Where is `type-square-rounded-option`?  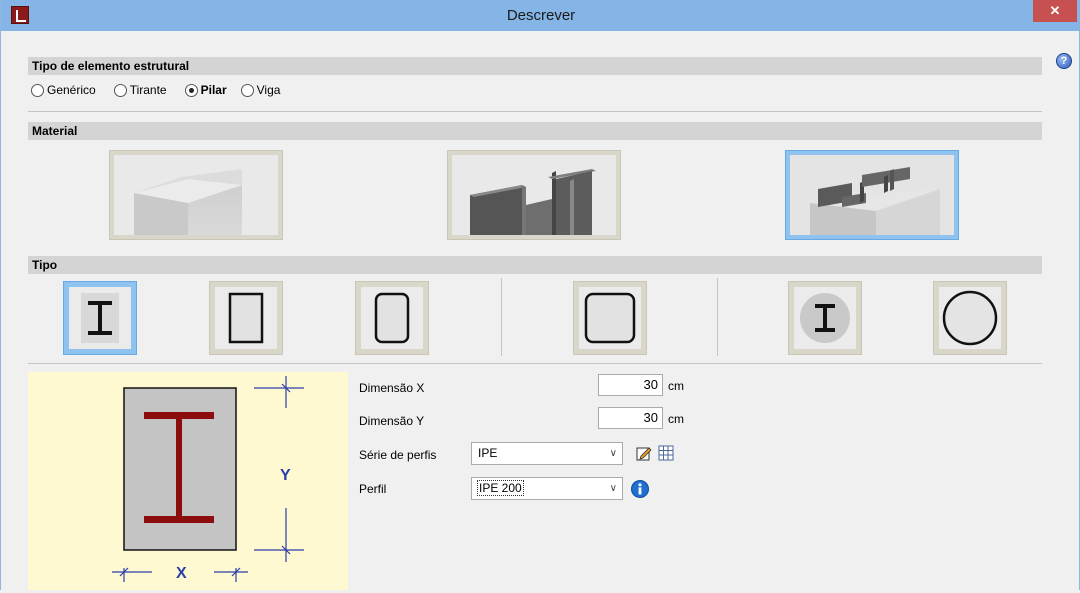
type-square-rounded-option is located at coordinates (610, 318).